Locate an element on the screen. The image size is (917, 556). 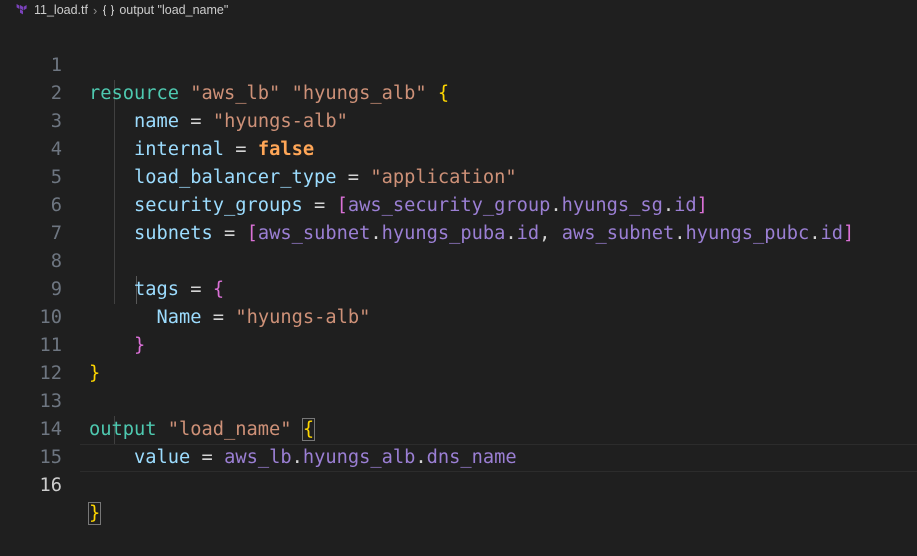
line-number-active: 16 is located at coordinates (50, 485).